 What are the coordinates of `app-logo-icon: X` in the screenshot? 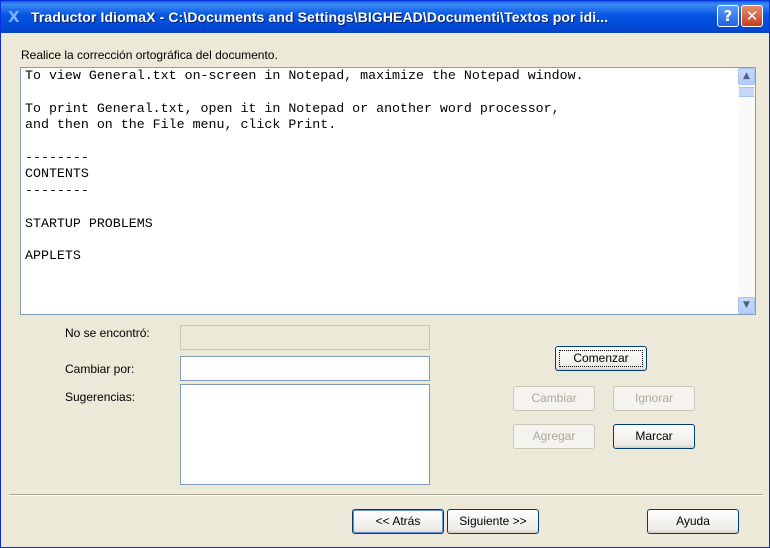 It's located at (14, 17).